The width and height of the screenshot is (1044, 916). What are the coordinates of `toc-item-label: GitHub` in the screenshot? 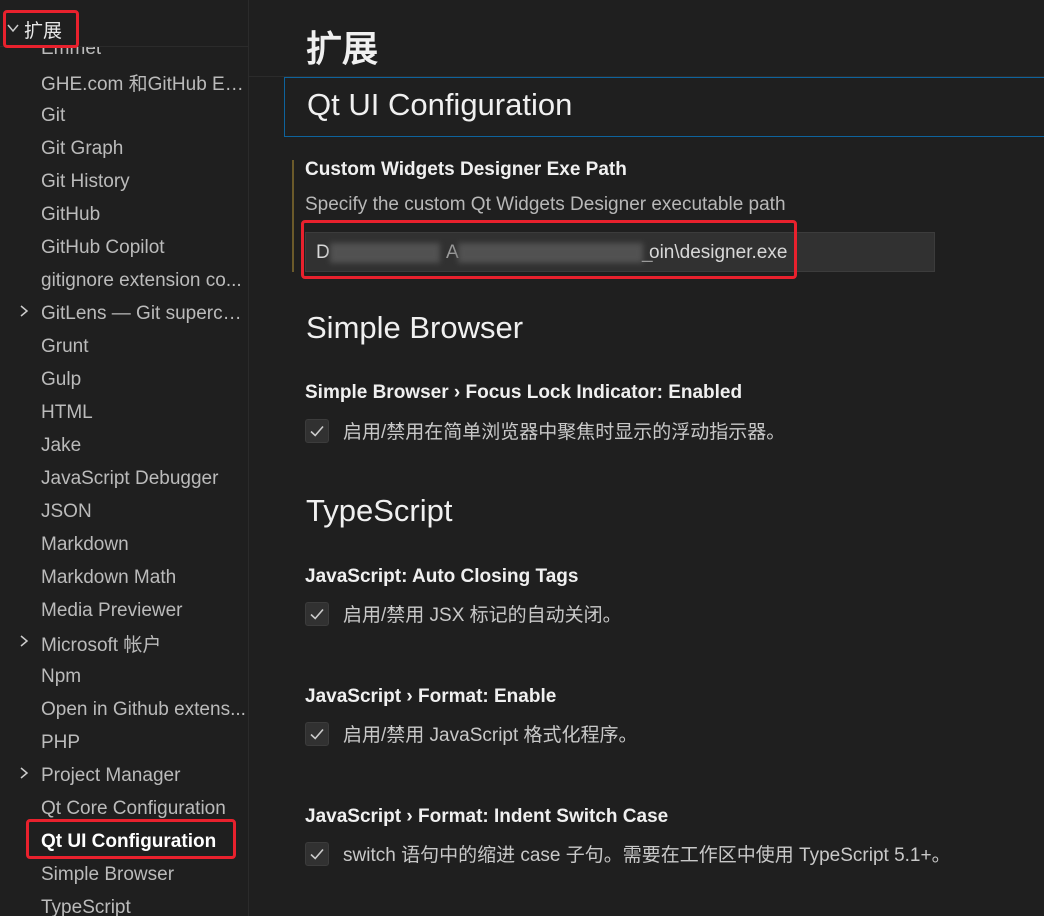 It's located at (71, 214).